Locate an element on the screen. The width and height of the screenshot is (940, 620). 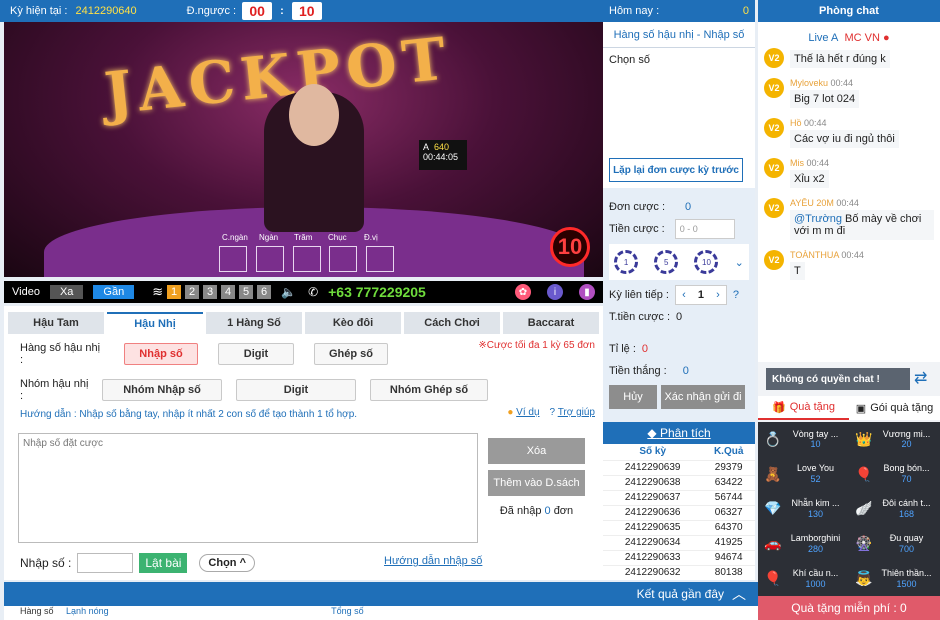
confirm-button: Xác nhận gửi đi is located at coordinates (703, 397).